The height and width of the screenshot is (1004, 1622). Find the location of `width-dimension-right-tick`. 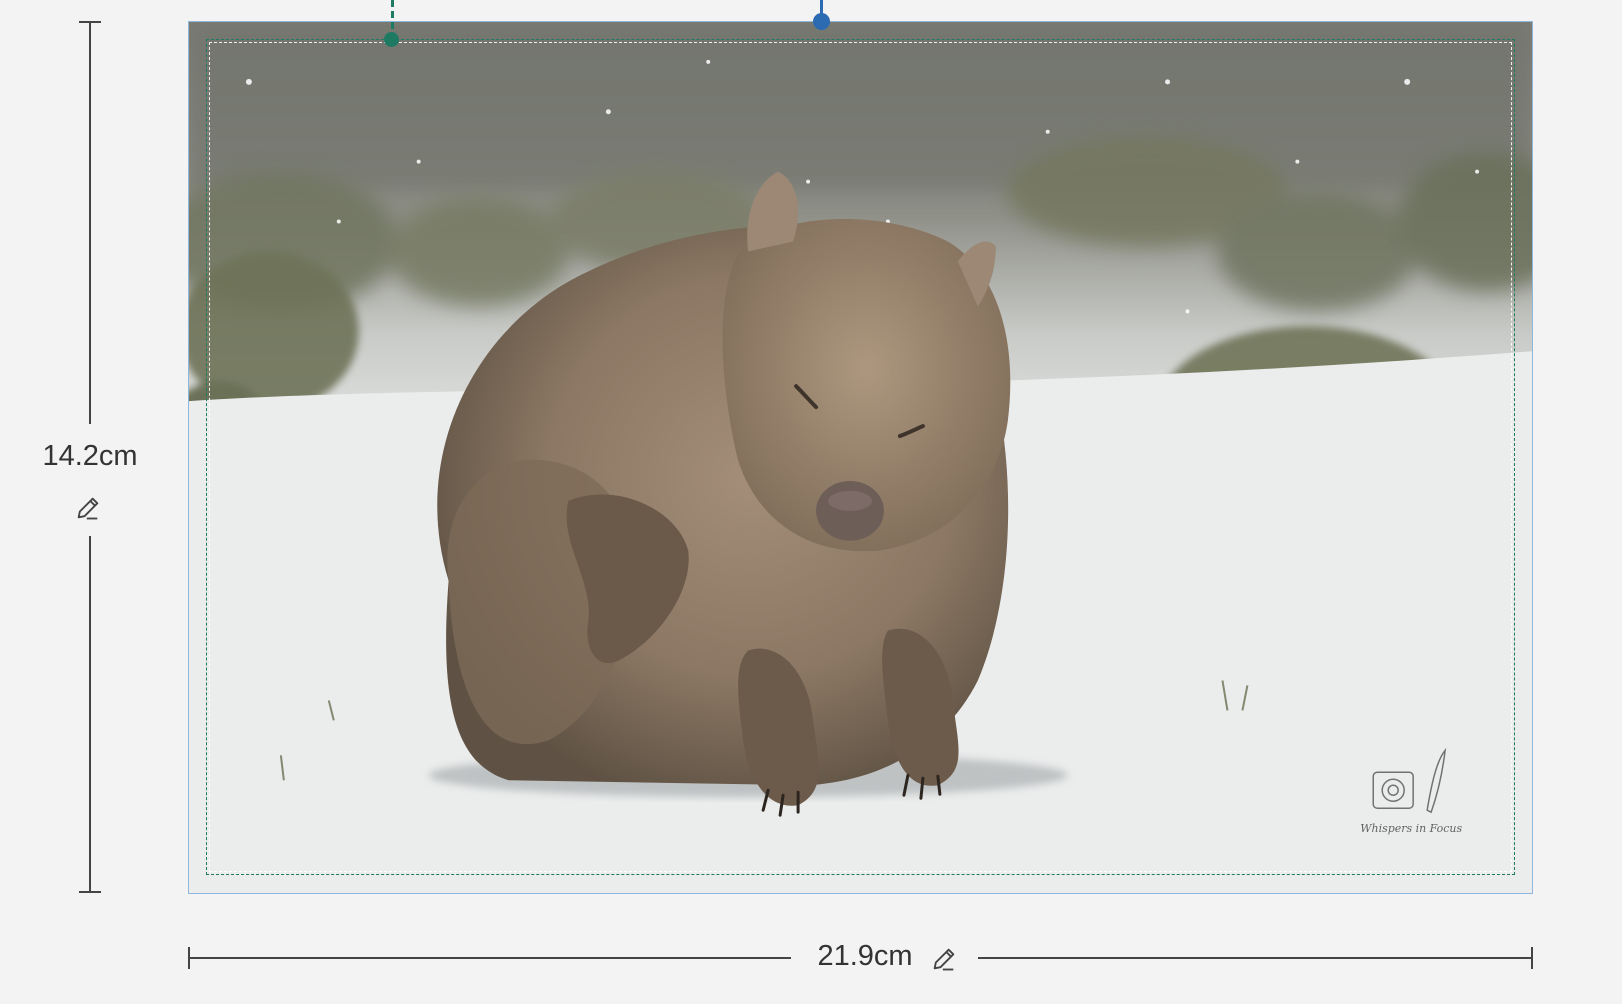

width-dimension-right-tick is located at coordinates (1532, 958).